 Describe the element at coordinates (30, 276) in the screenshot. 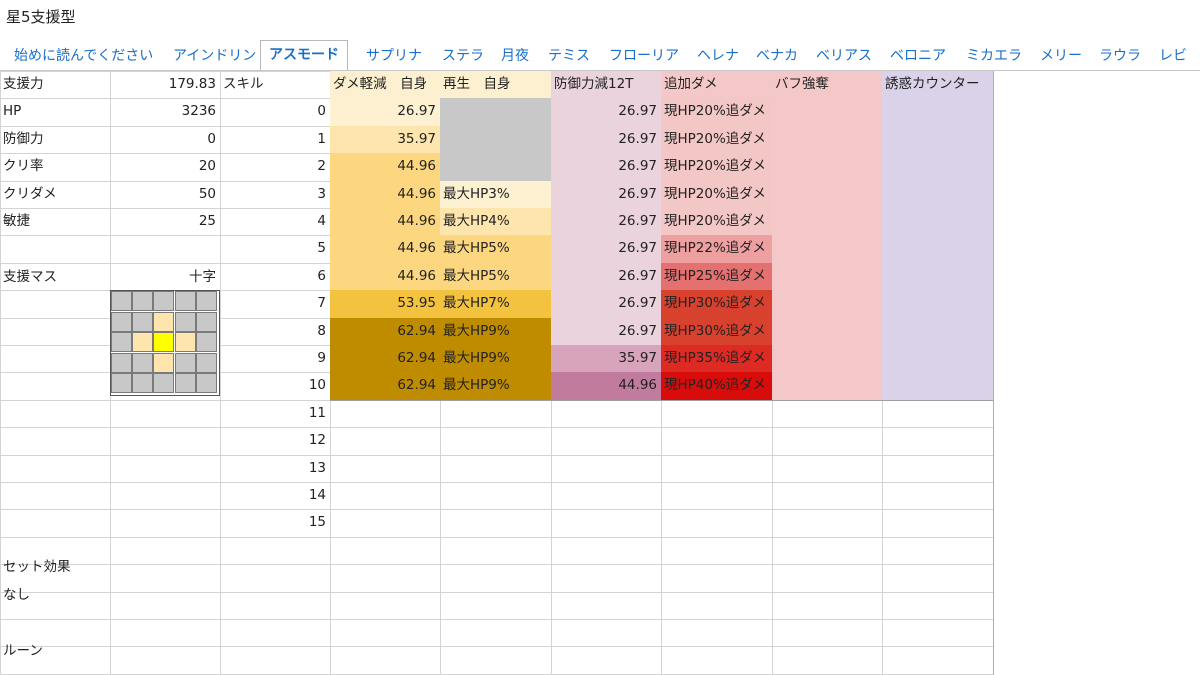

I see `stat-label: 支援マス` at that location.